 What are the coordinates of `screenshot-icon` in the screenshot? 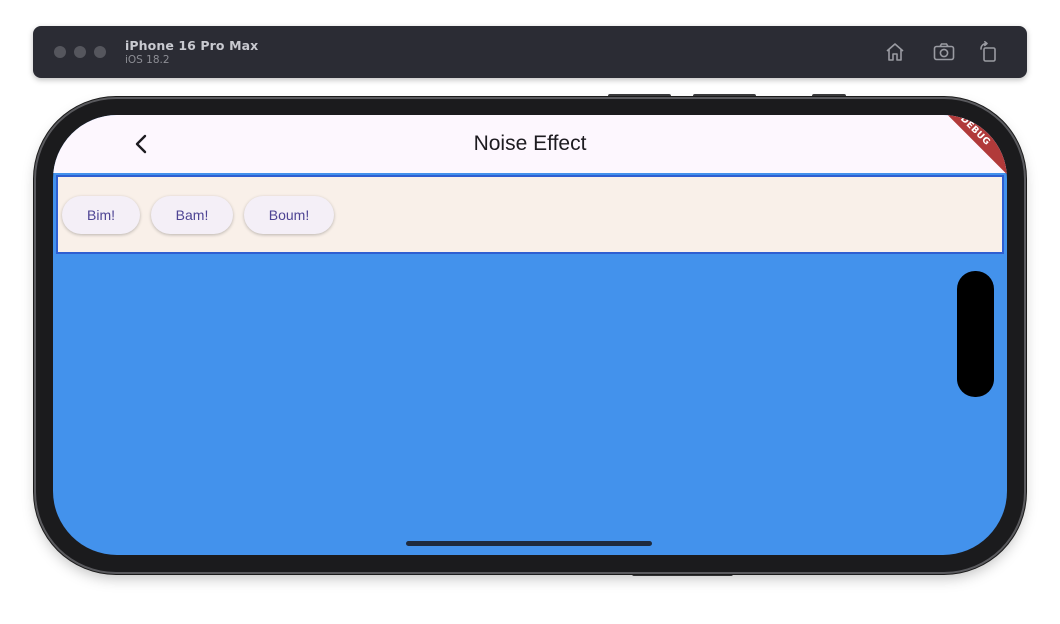 It's located at (944, 52).